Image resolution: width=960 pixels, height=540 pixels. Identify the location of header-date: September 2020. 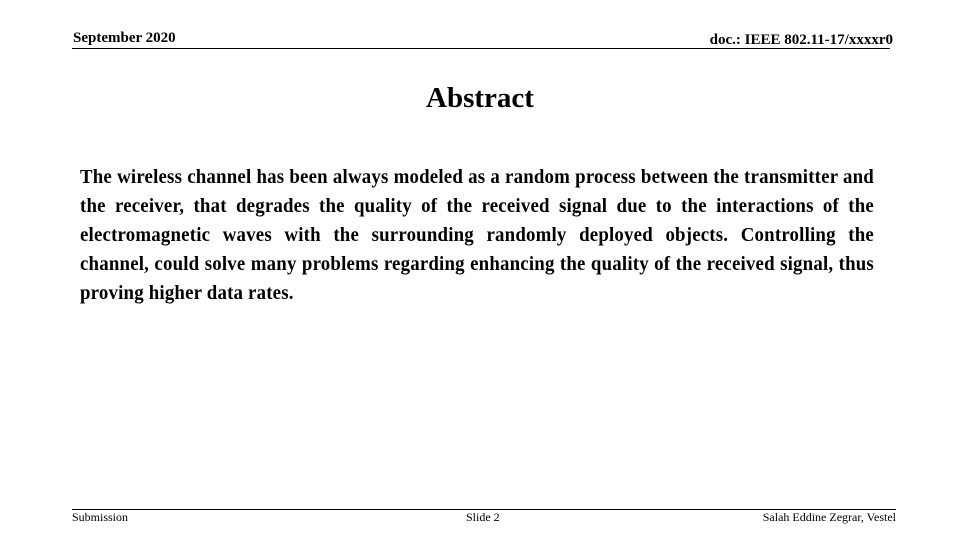
(124, 38).